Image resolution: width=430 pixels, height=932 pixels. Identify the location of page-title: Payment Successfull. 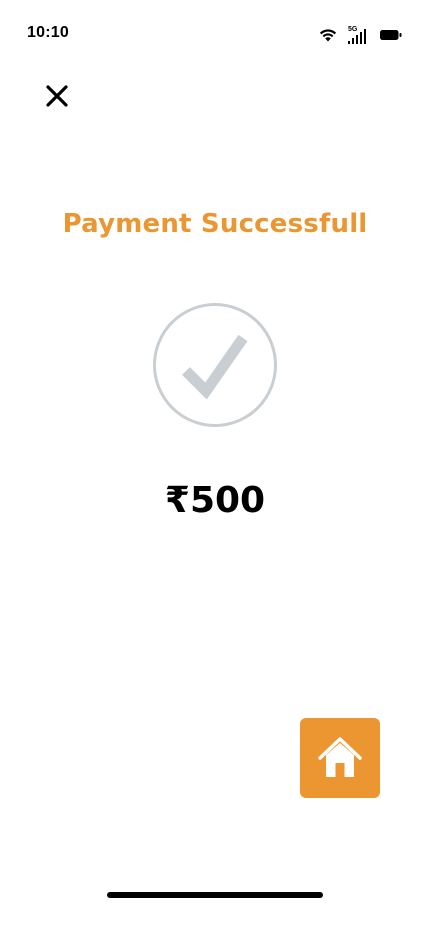
(215, 224).